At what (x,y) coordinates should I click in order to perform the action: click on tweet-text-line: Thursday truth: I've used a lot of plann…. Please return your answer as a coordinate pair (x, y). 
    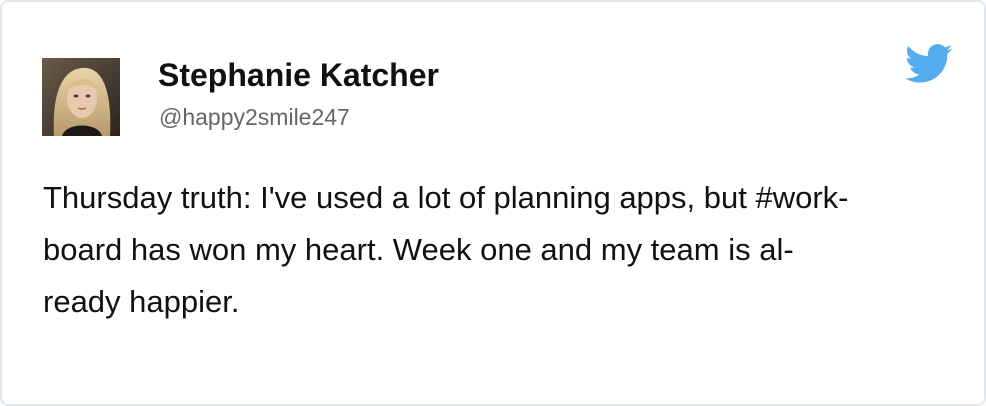
    Looking at the image, I should click on (446, 197).